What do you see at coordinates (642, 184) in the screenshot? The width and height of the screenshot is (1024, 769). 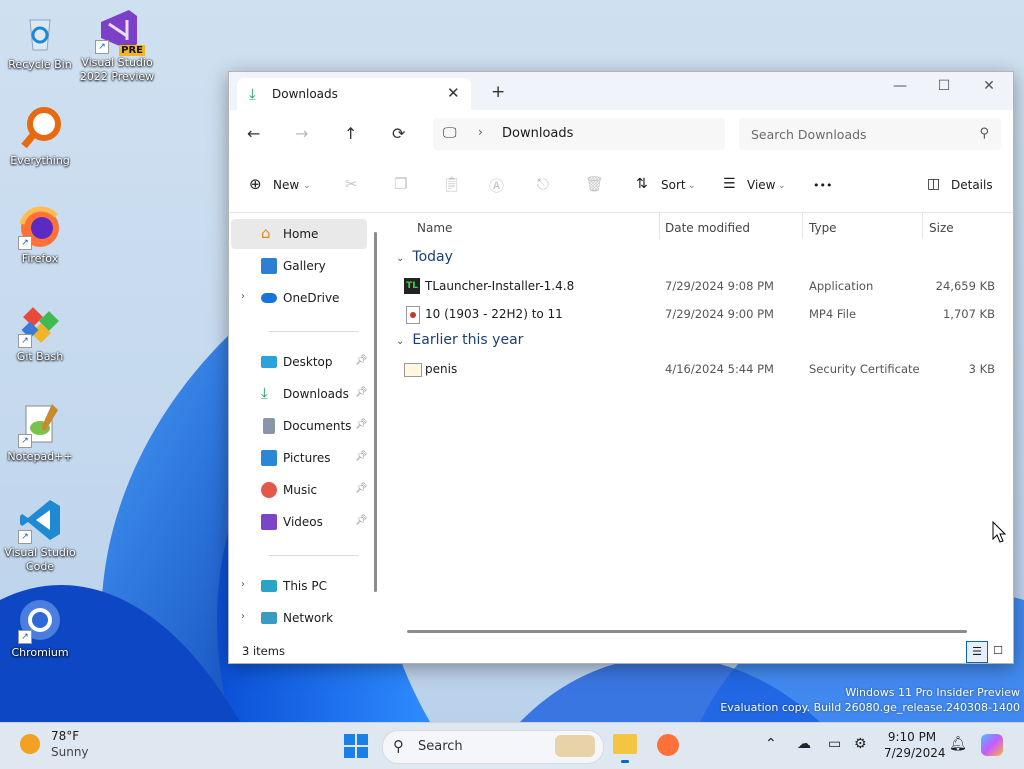 I see `sort-icon: ⇅` at bounding box center [642, 184].